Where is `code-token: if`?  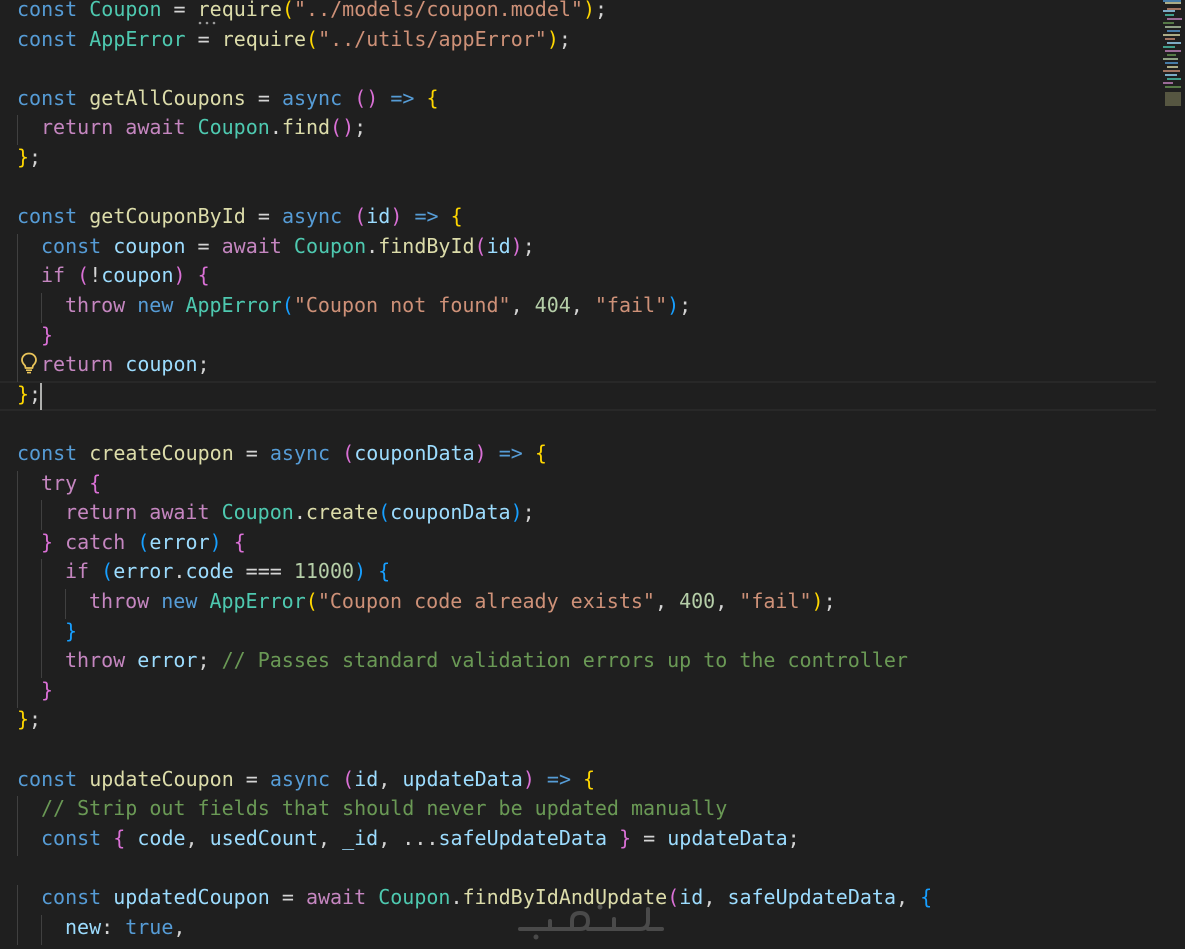 code-token: if is located at coordinates (77, 571).